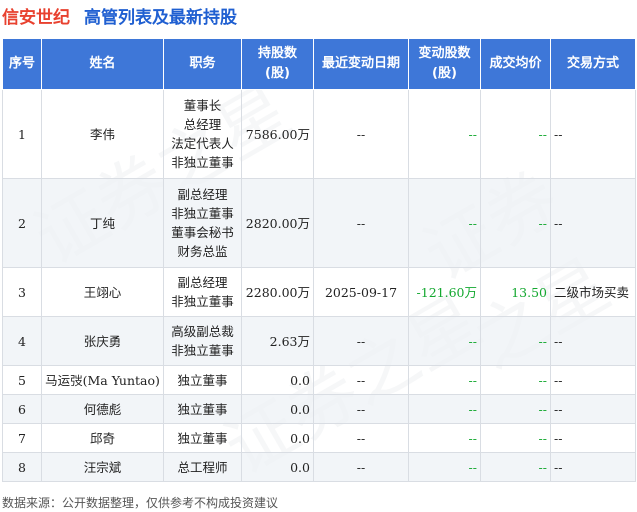 Image resolution: width=637 pixels, height=512 pixels. Describe the element at coordinates (202, 134) in the screenshot. I see `executive-roles: 董事长总经理法定代表人非独立董事` at that location.